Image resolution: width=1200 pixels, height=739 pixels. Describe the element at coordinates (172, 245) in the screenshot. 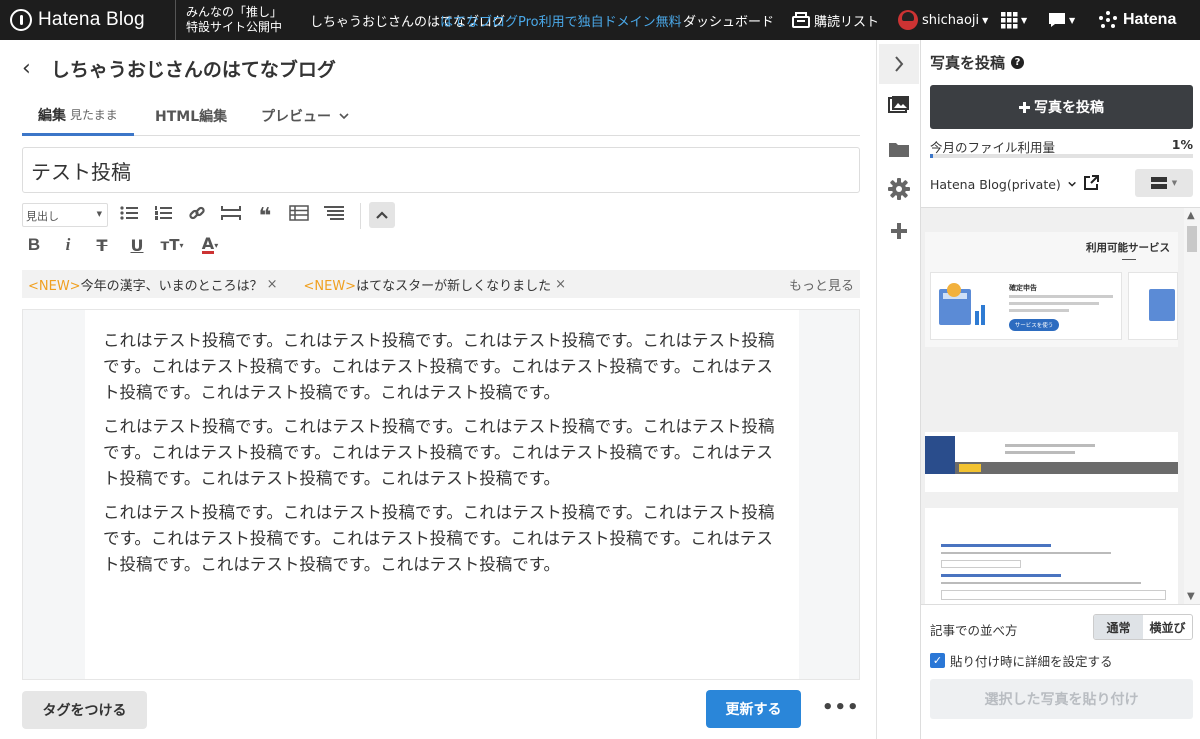

I see `font-size-icon: тT ▾` at that location.